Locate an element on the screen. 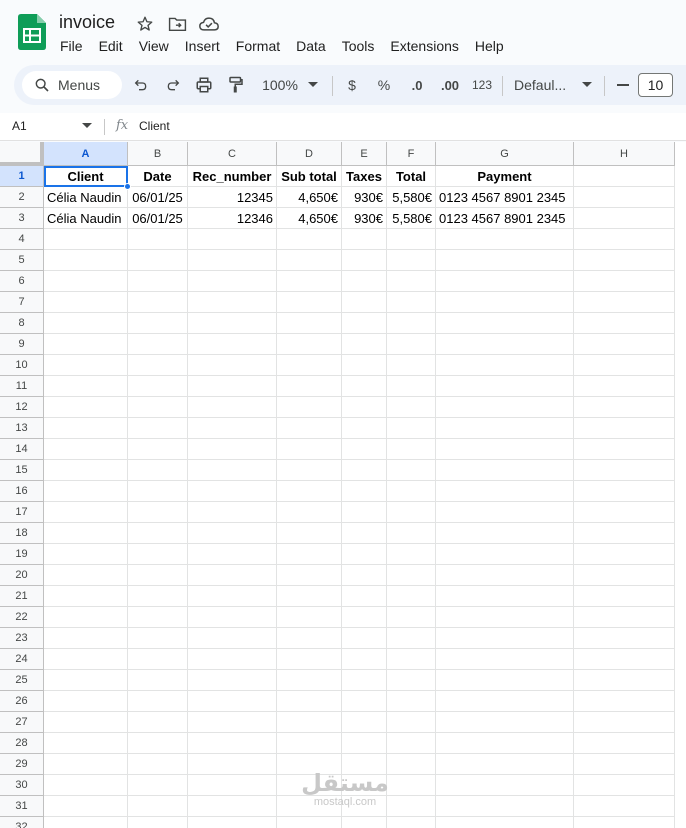 Image resolution: width=686 pixels, height=828 pixels. row-header-2: 2 is located at coordinates (22, 197).